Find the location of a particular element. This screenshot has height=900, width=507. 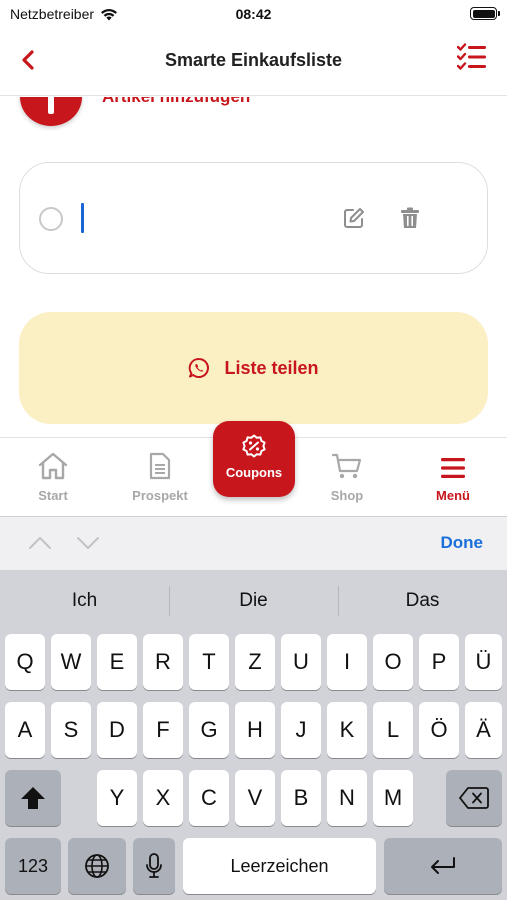

key-c: C is located at coordinates (209, 798).